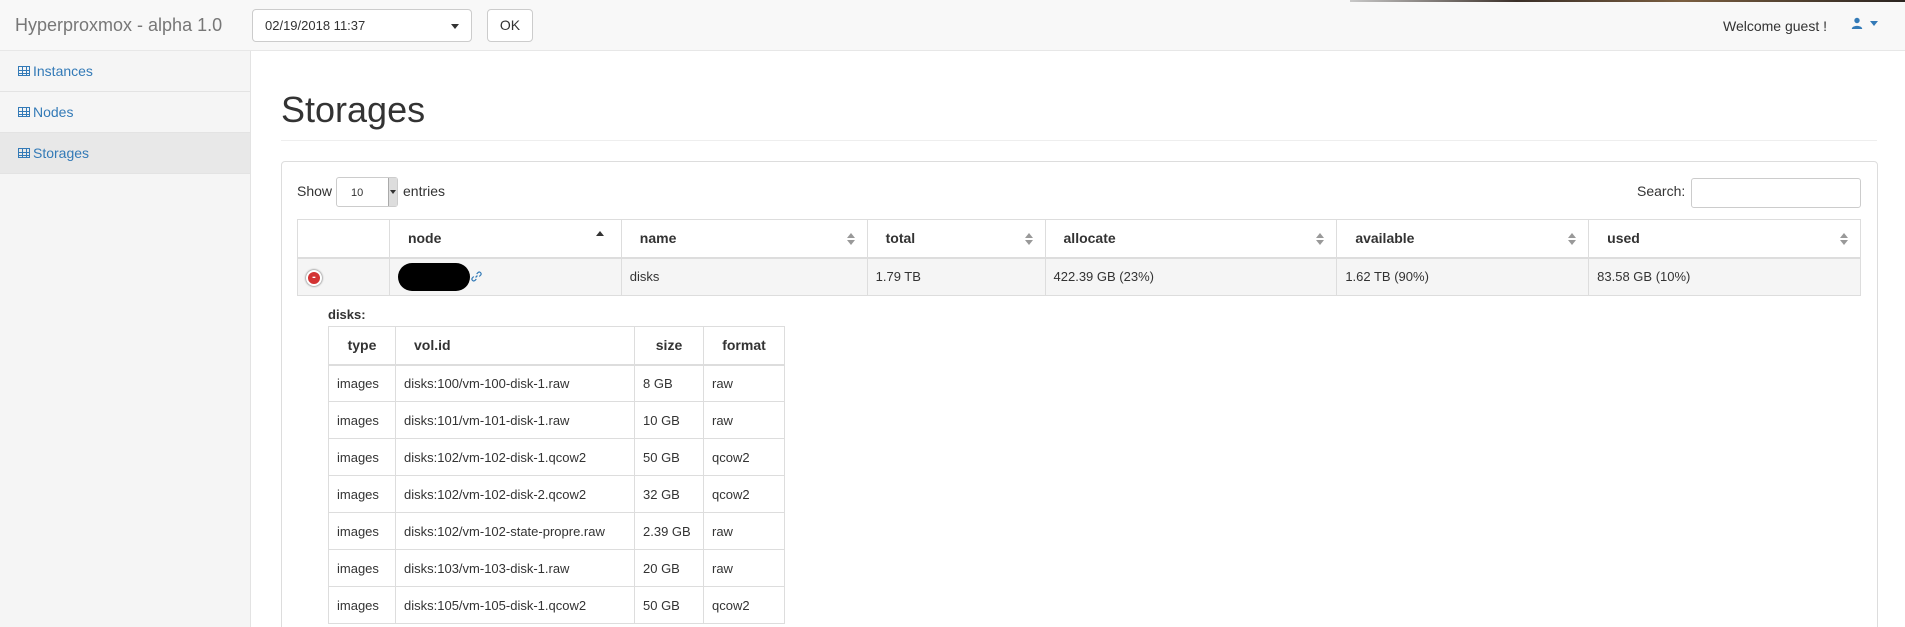 The width and height of the screenshot is (1905, 627). I want to click on sidebar-item-label: Nodes, so click(53, 112).